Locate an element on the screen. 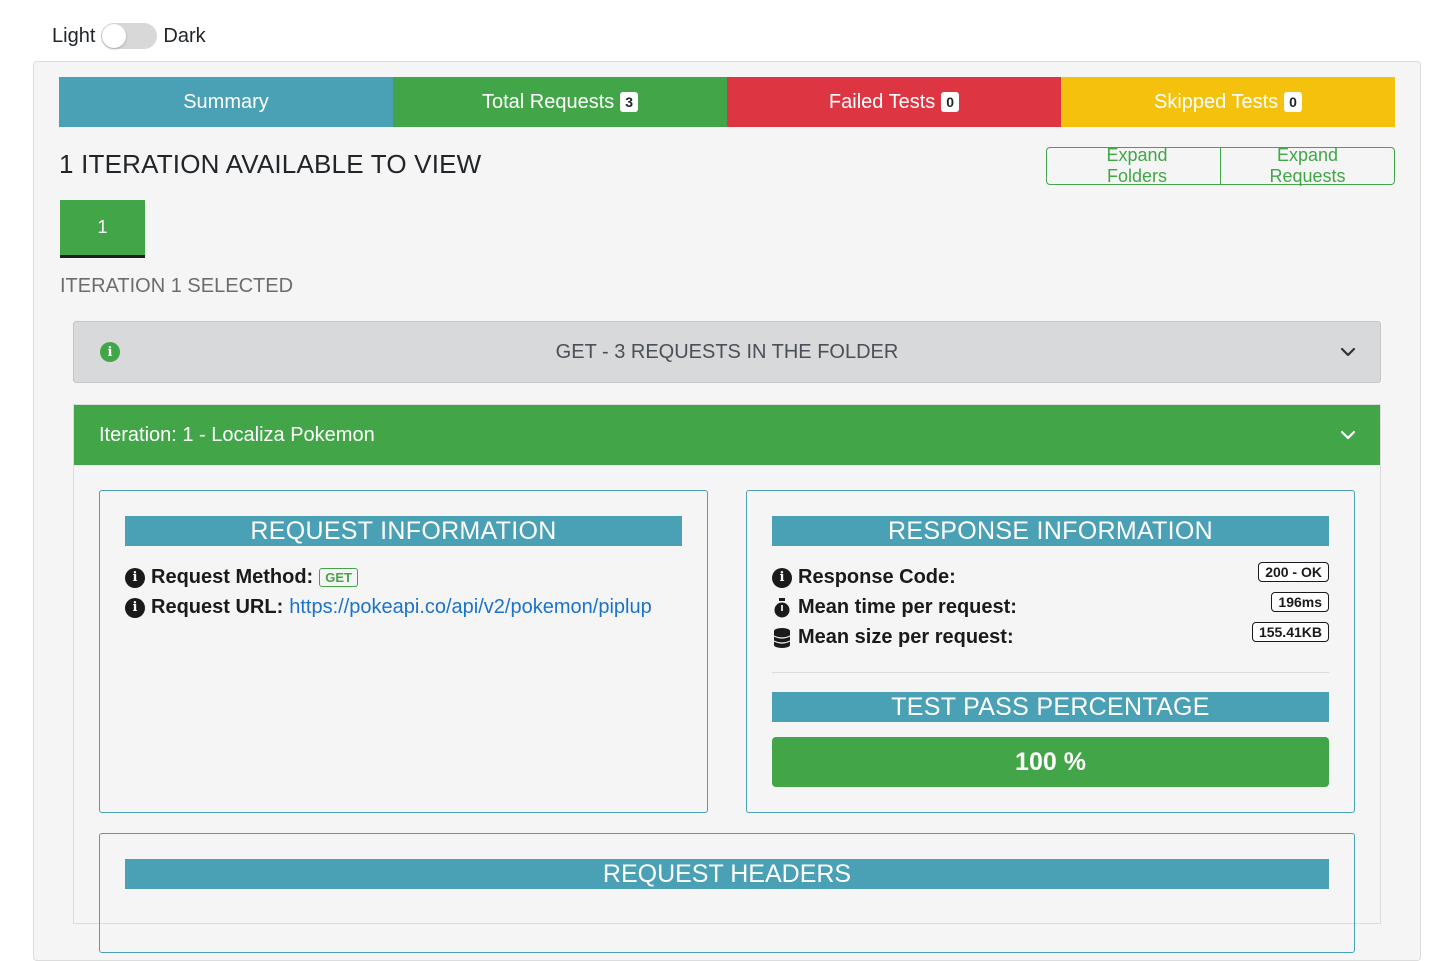  mean-time-label: Mean time per request: is located at coordinates (907, 607).